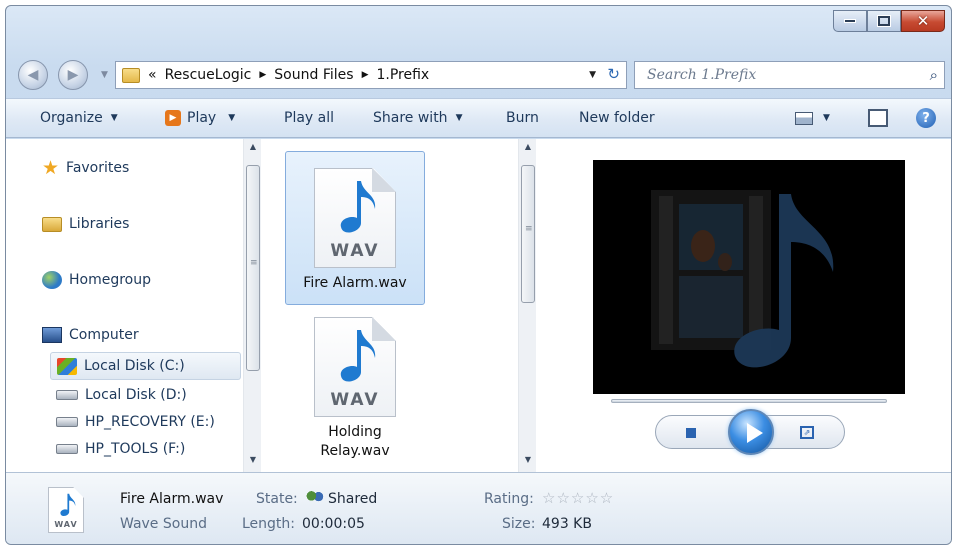 This screenshot has width=957, height=549. What do you see at coordinates (104, 75) in the screenshot?
I see `recent-pages-dropdown: ▼` at bounding box center [104, 75].